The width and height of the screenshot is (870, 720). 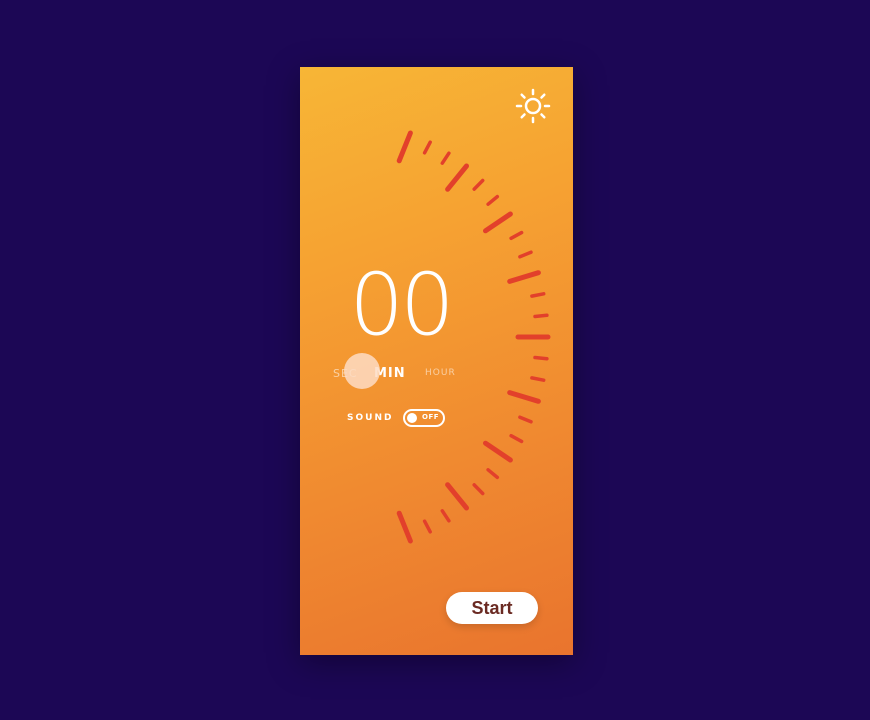 What do you see at coordinates (492, 608) in the screenshot?
I see `start-button: Start` at bounding box center [492, 608].